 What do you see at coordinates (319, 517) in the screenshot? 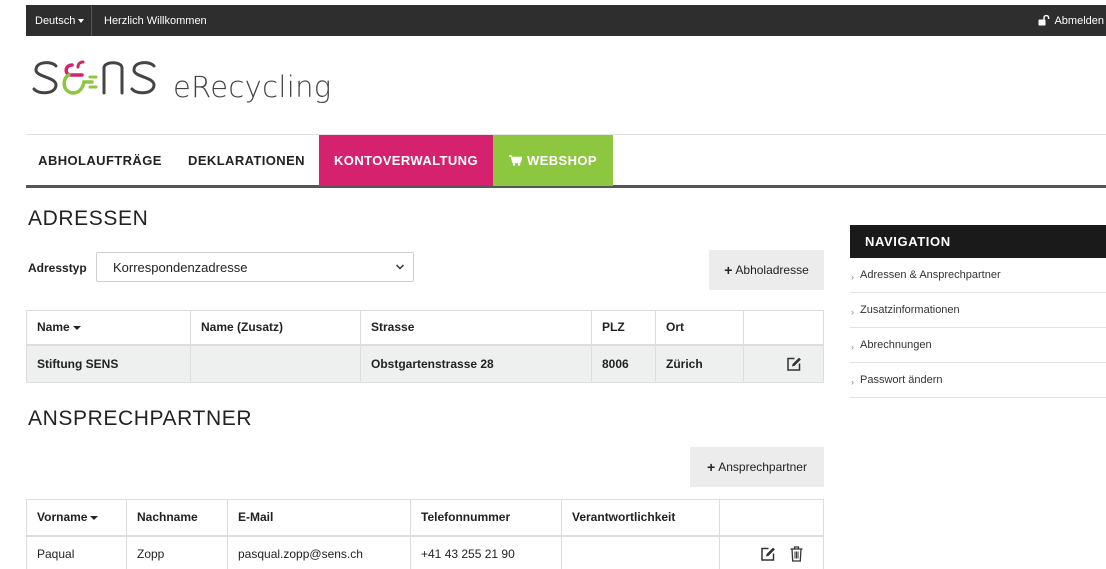
I see `column-header-email: E-Mail` at bounding box center [319, 517].